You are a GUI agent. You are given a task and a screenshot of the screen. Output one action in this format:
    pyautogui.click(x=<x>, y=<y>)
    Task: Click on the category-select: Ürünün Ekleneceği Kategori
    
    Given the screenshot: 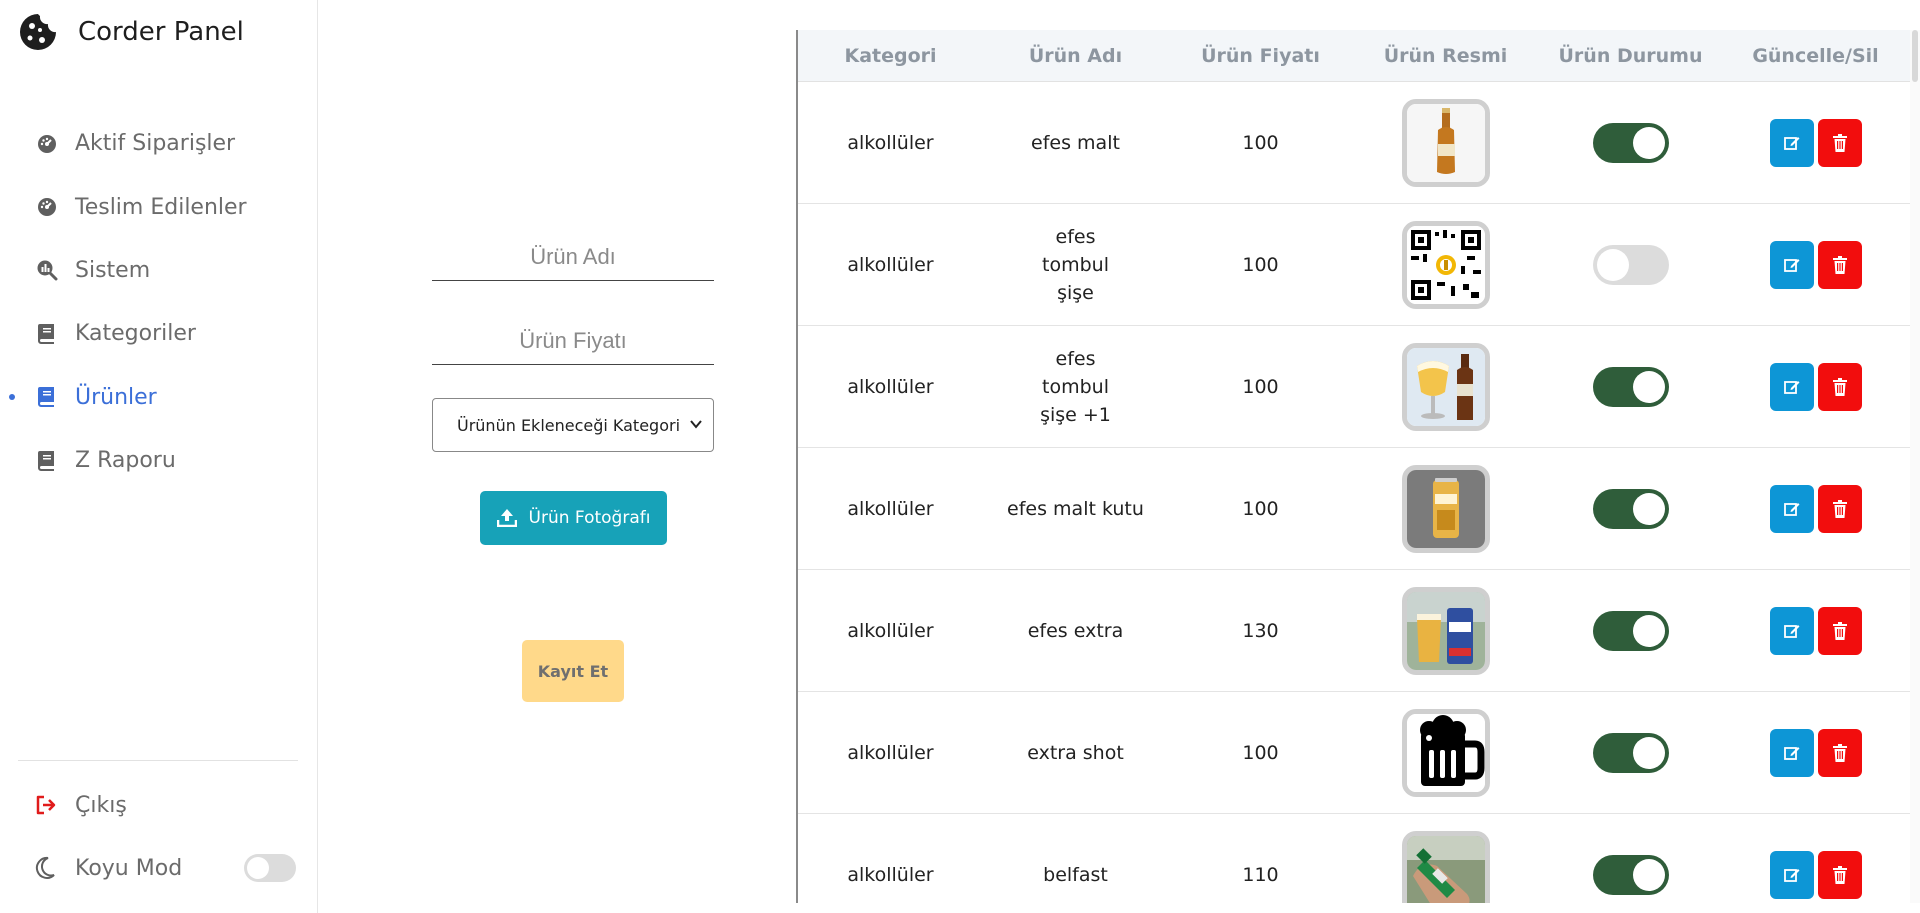 What is the action you would take?
    pyautogui.click(x=573, y=425)
    